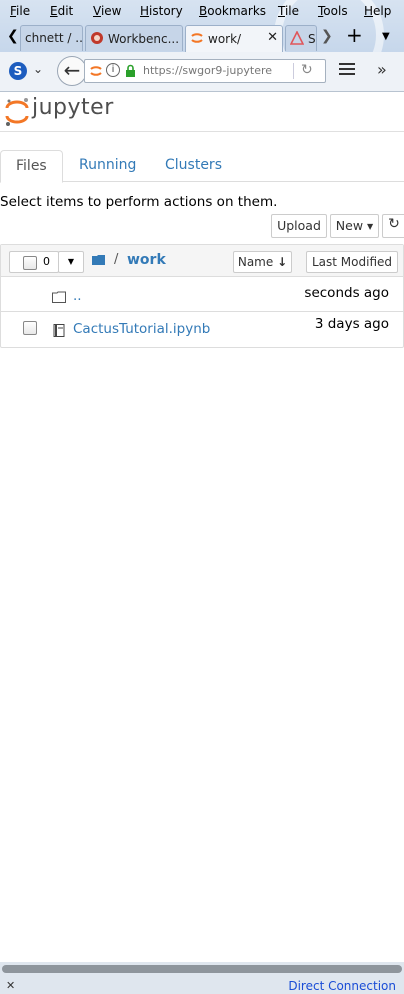 This screenshot has width=404, height=994. I want to click on list-item: .. seconds ago, so click(202, 295).